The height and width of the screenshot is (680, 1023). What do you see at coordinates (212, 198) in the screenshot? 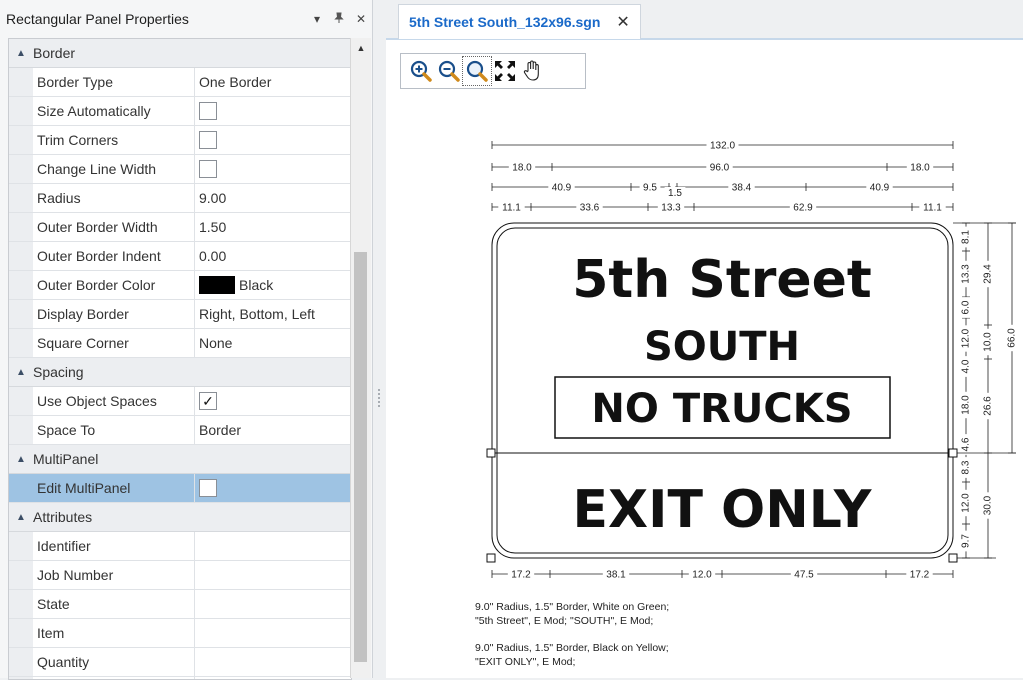
I see `property-value: 9.00` at bounding box center [212, 198].